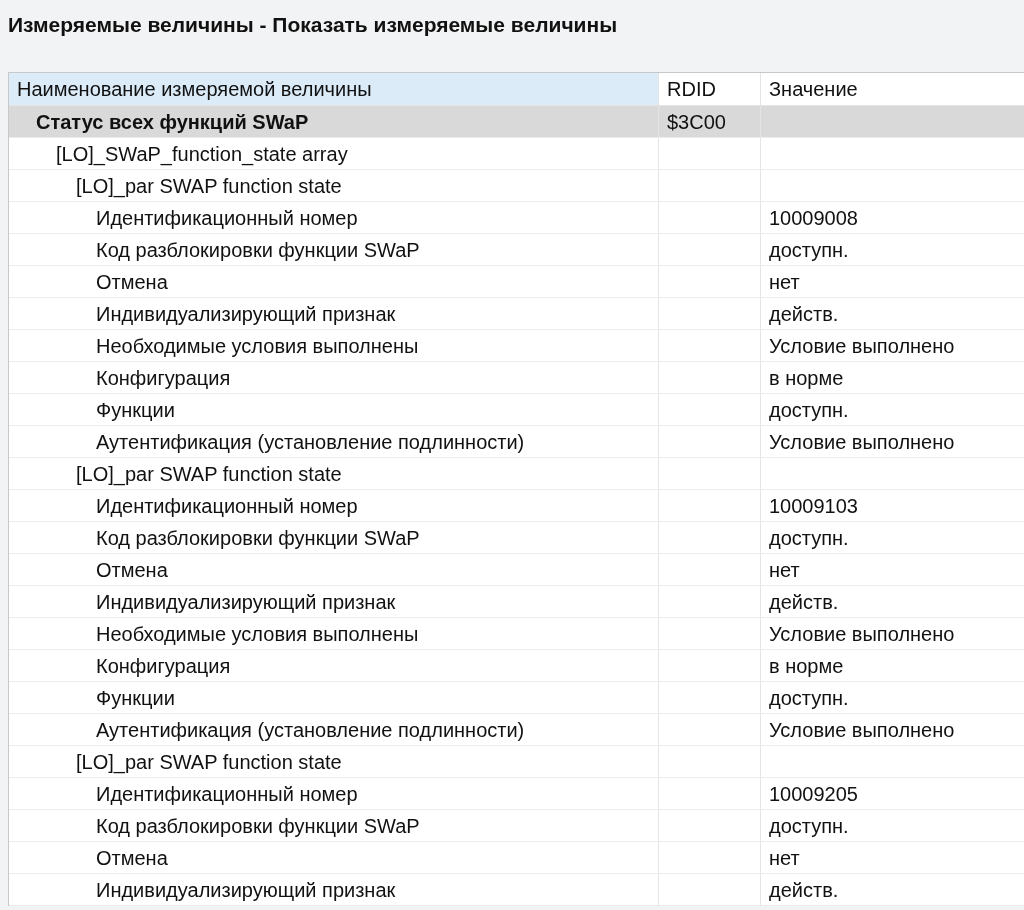 The image size is (1024, 910). What do you see at coordinates (202, 153) in the screenshot?
I see `tree-node-label: [LO]_SWaP_function_state array` at bounding box center [202, 153].